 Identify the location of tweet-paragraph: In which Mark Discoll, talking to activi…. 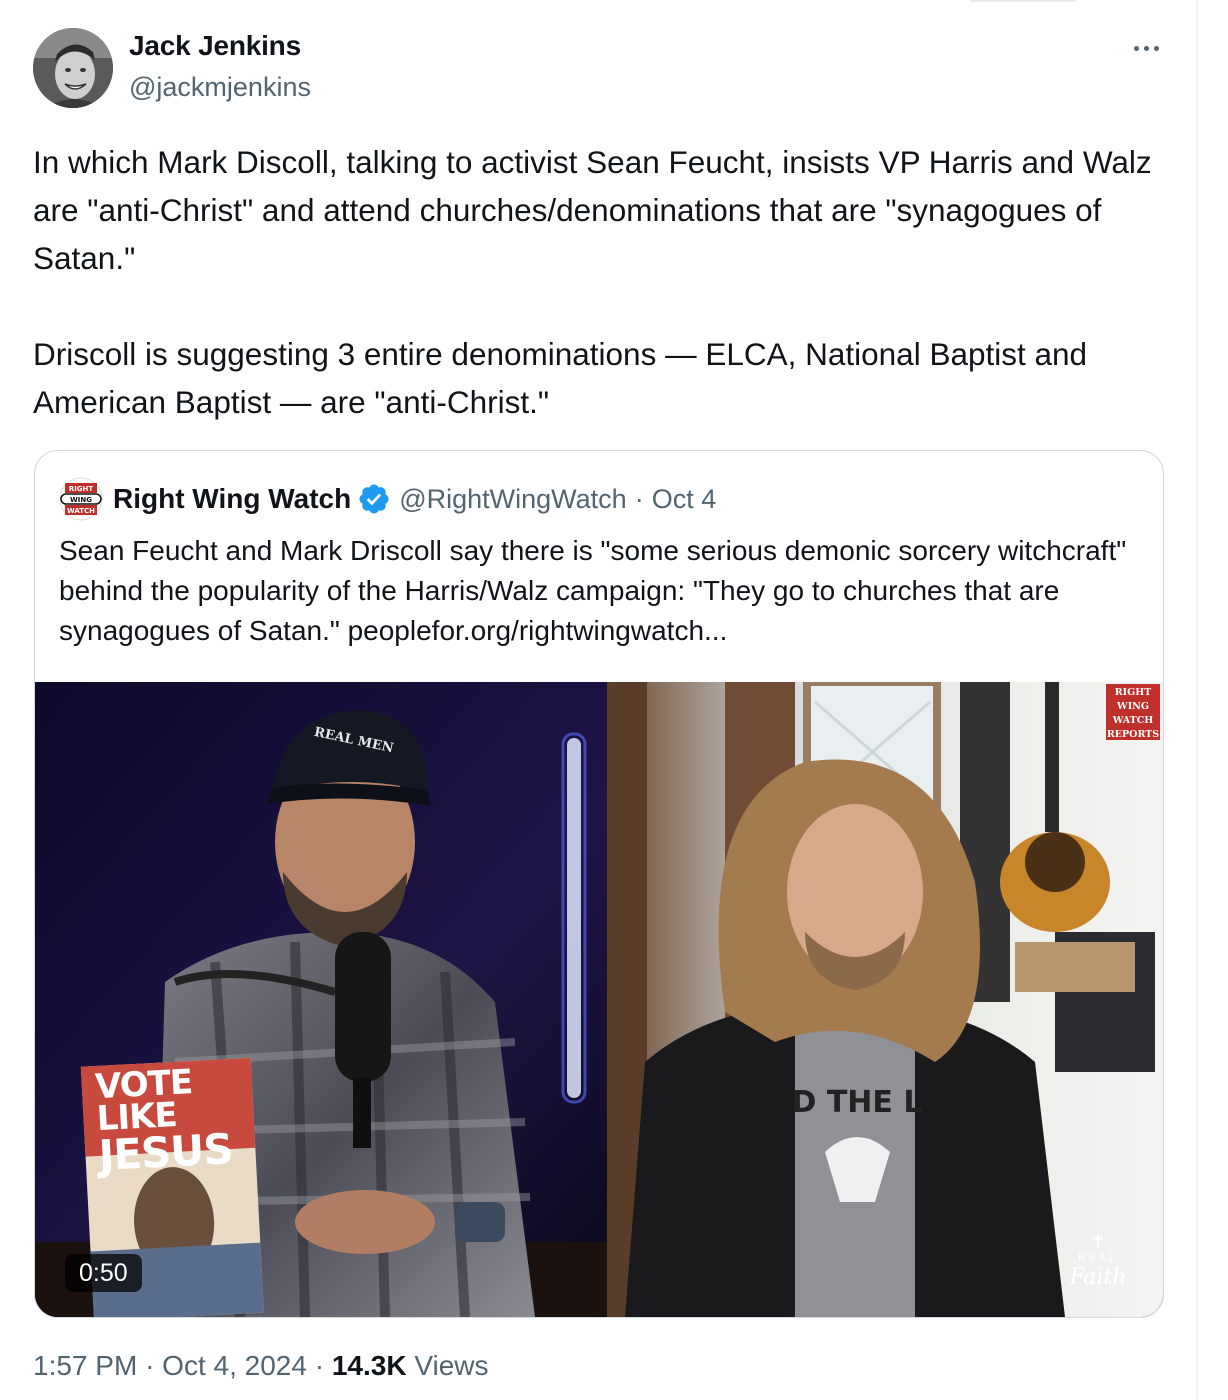
(592, 210).